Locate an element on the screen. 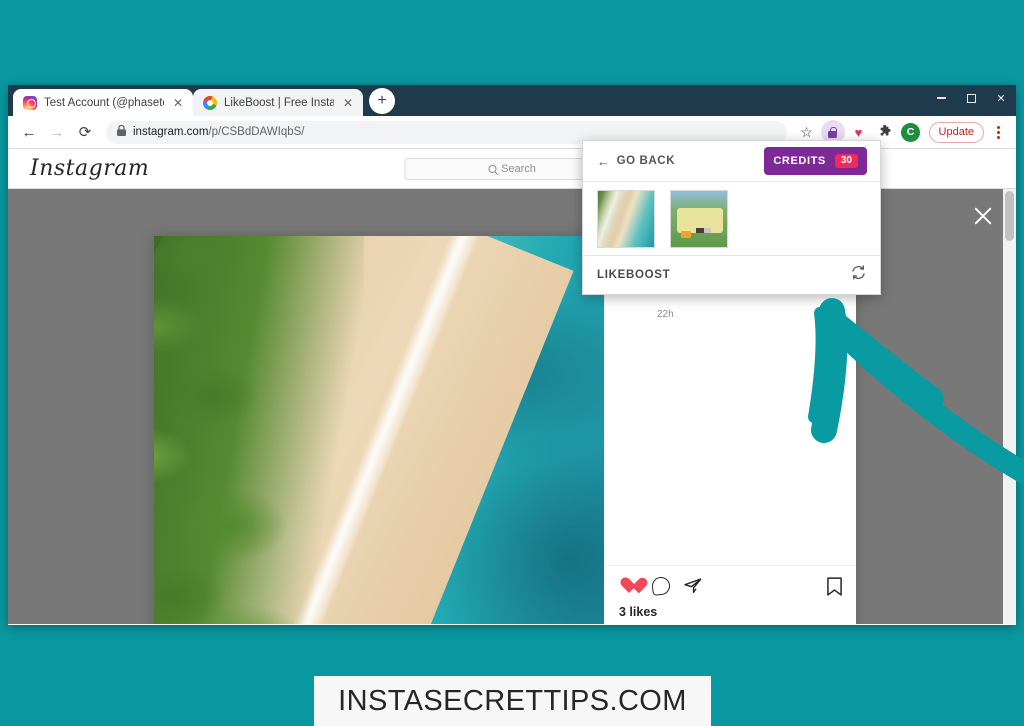 The image size is (1024, 726). popup-thumbnail-list is located at coordinates (731, 219).